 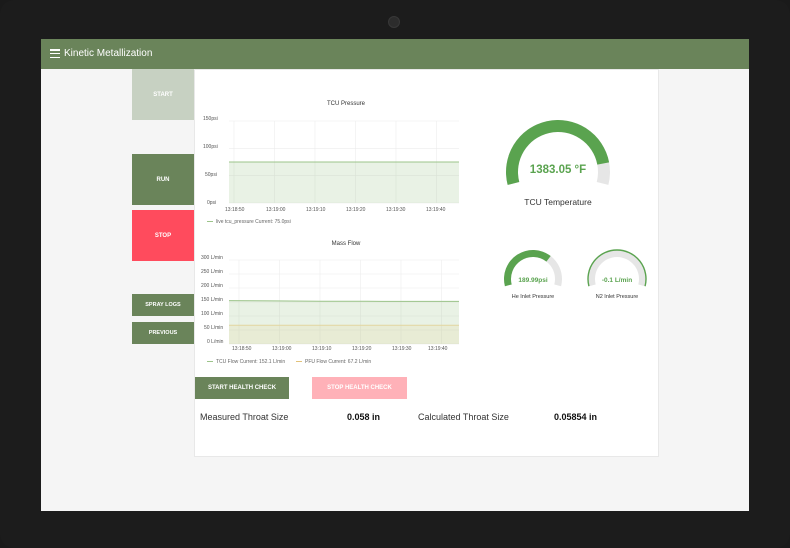 What do you see at coordinates (251, 362) in the screenshot?
I see `massflow-legend-tcu-text: TCU Flow Current: 152.1 L/min` at bounding box center [251, 362].